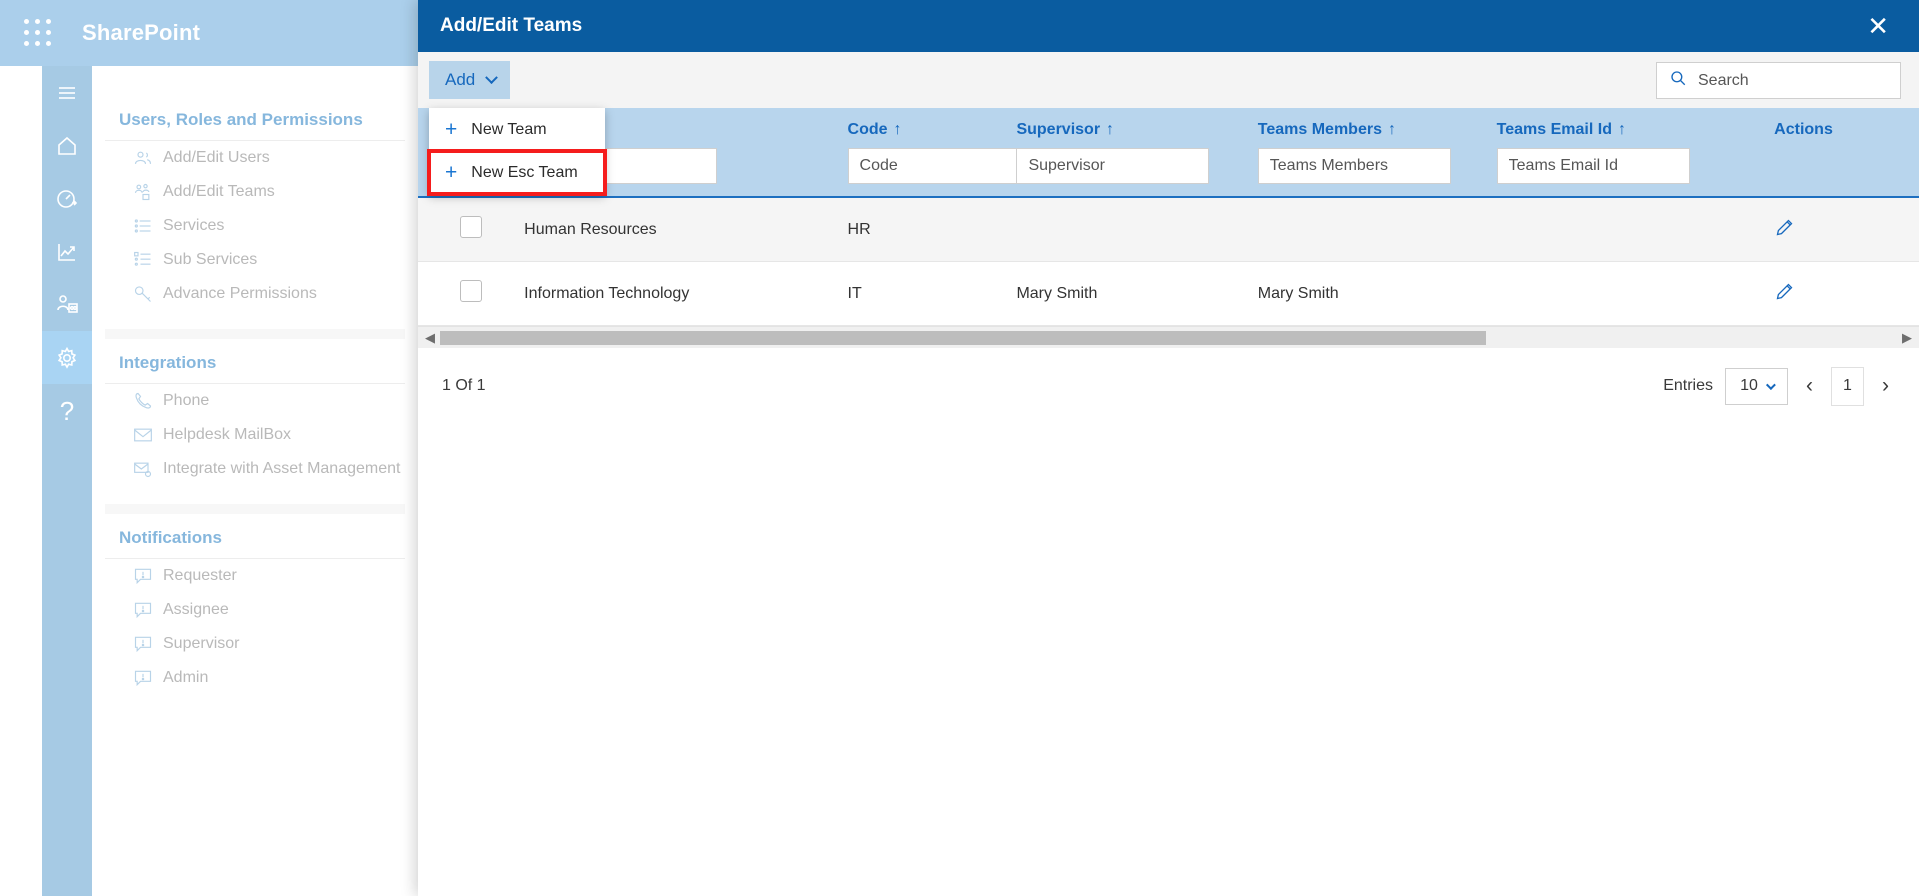 The height and width of the screenshot is (896, 1919). I want to click on close-icon: ✕, so click(1878, 26).